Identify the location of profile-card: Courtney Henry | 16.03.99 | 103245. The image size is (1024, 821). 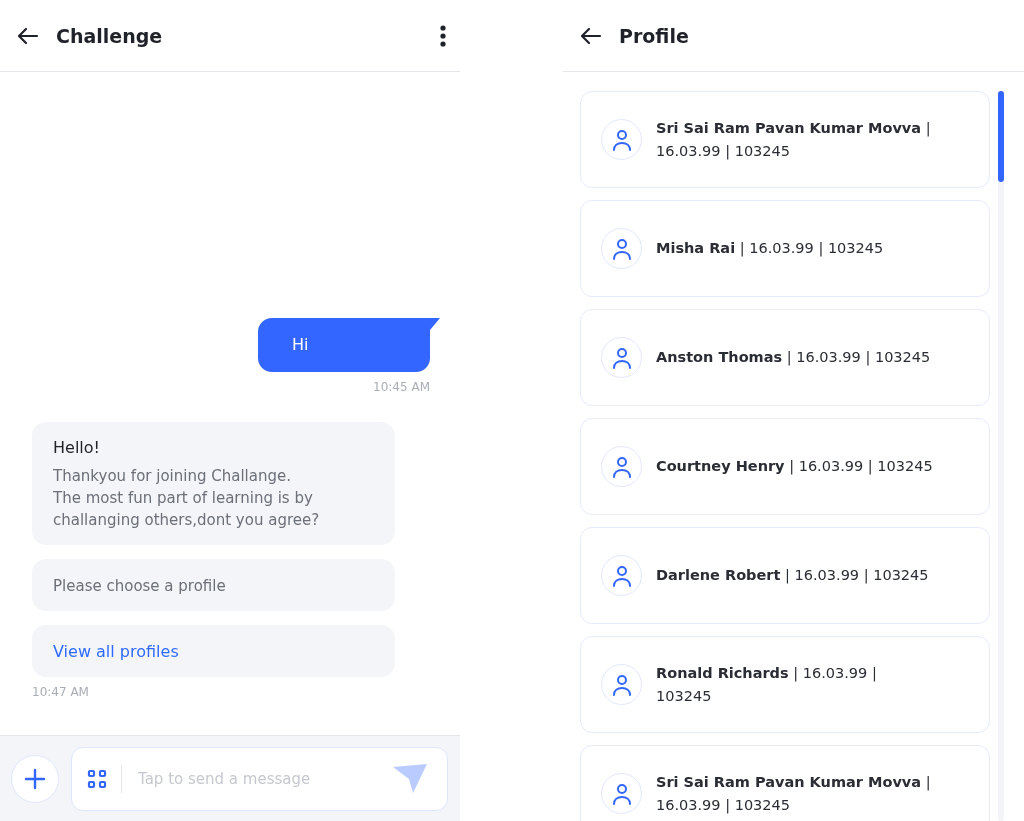
(785, 466).